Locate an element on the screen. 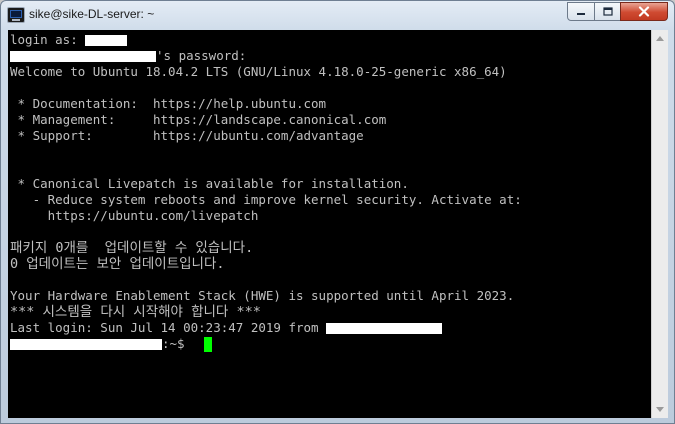  title-bar: sike@sike-DL-server: ~ is located at coordinates (337, 15).